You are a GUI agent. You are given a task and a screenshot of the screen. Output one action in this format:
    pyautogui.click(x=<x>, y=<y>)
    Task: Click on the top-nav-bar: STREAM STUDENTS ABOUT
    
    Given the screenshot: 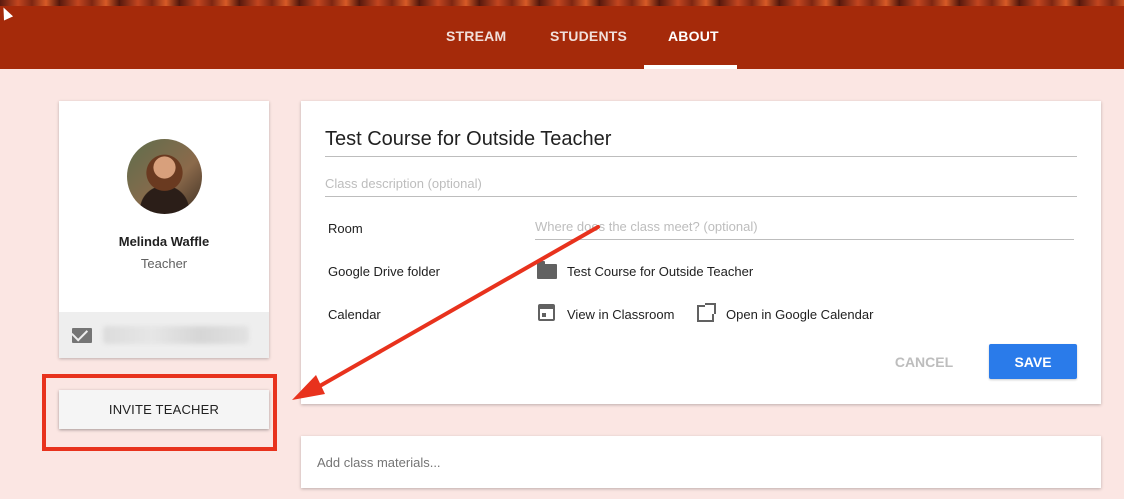 What is the action you would take?
    pyautogui.click(x=562, y=37)
    